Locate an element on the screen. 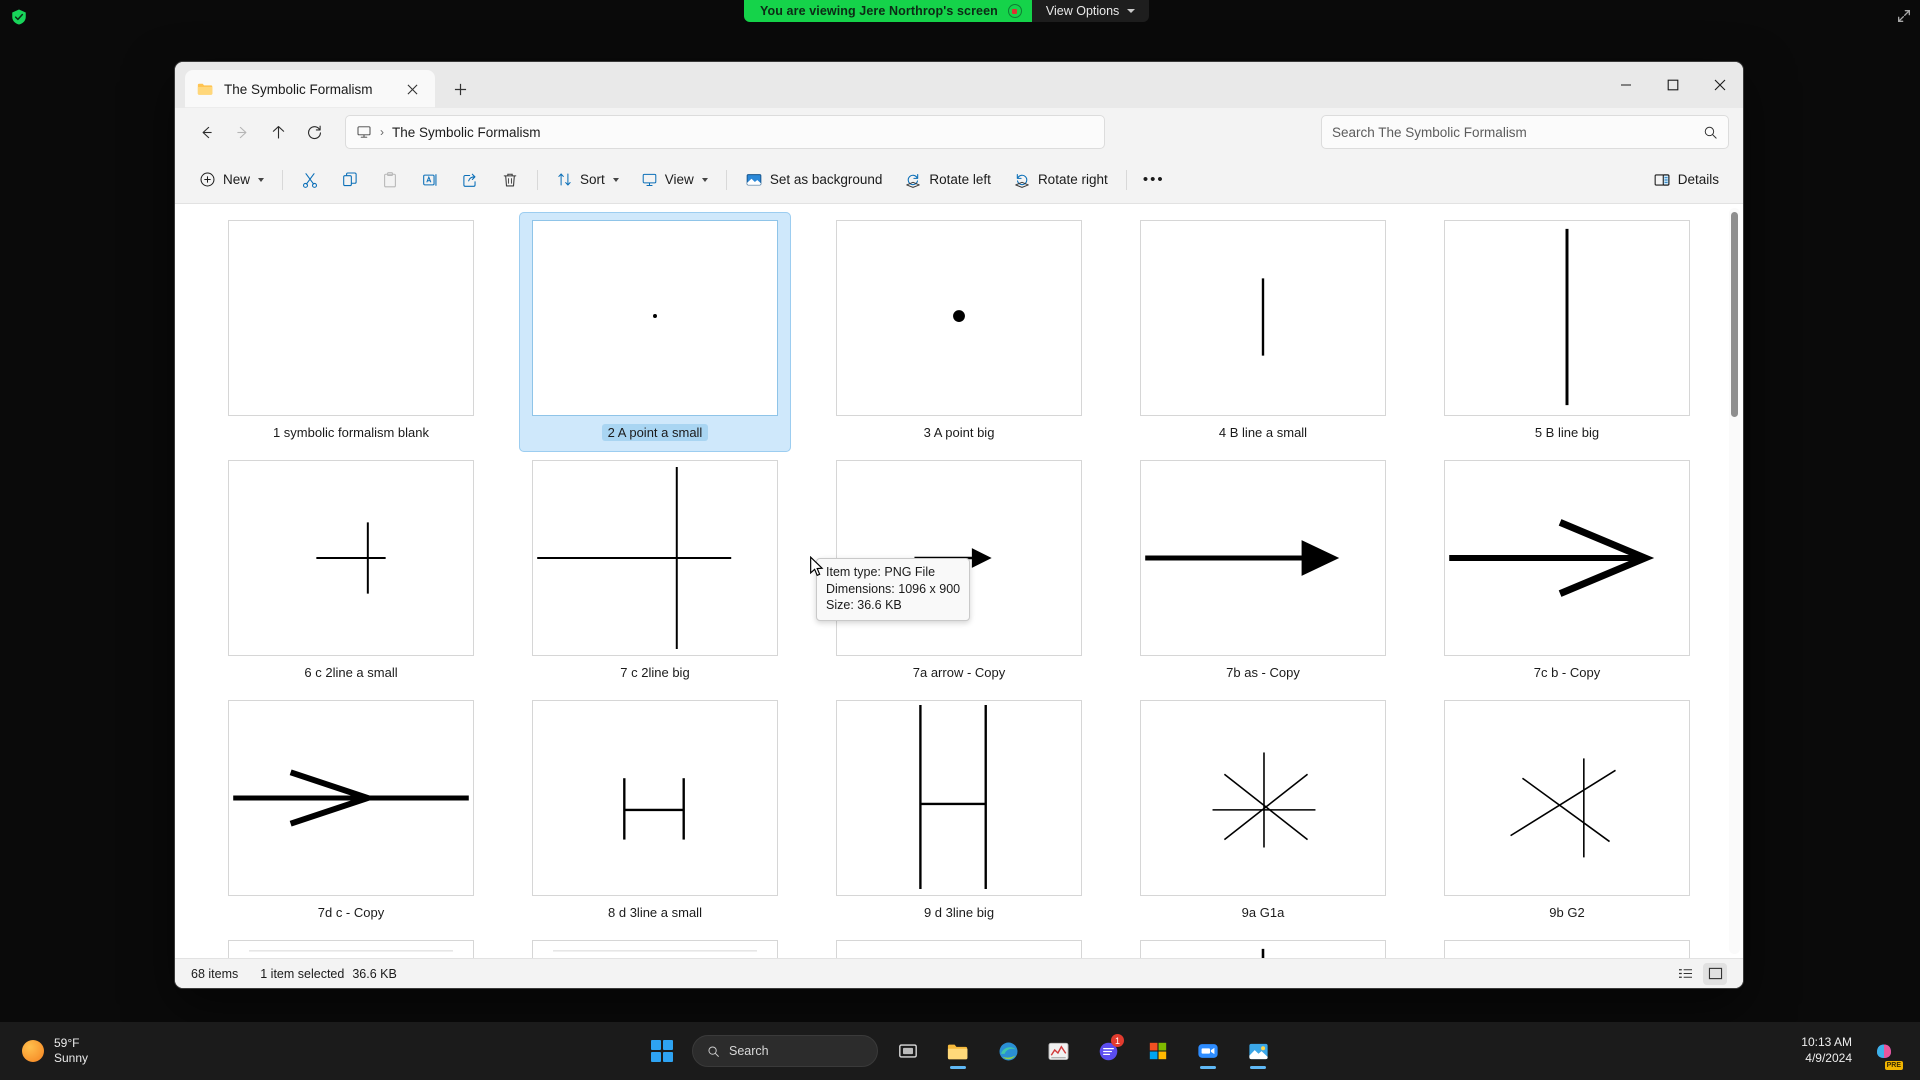  file-item: 7b as - Copy is located at coordinates (1263, 572).